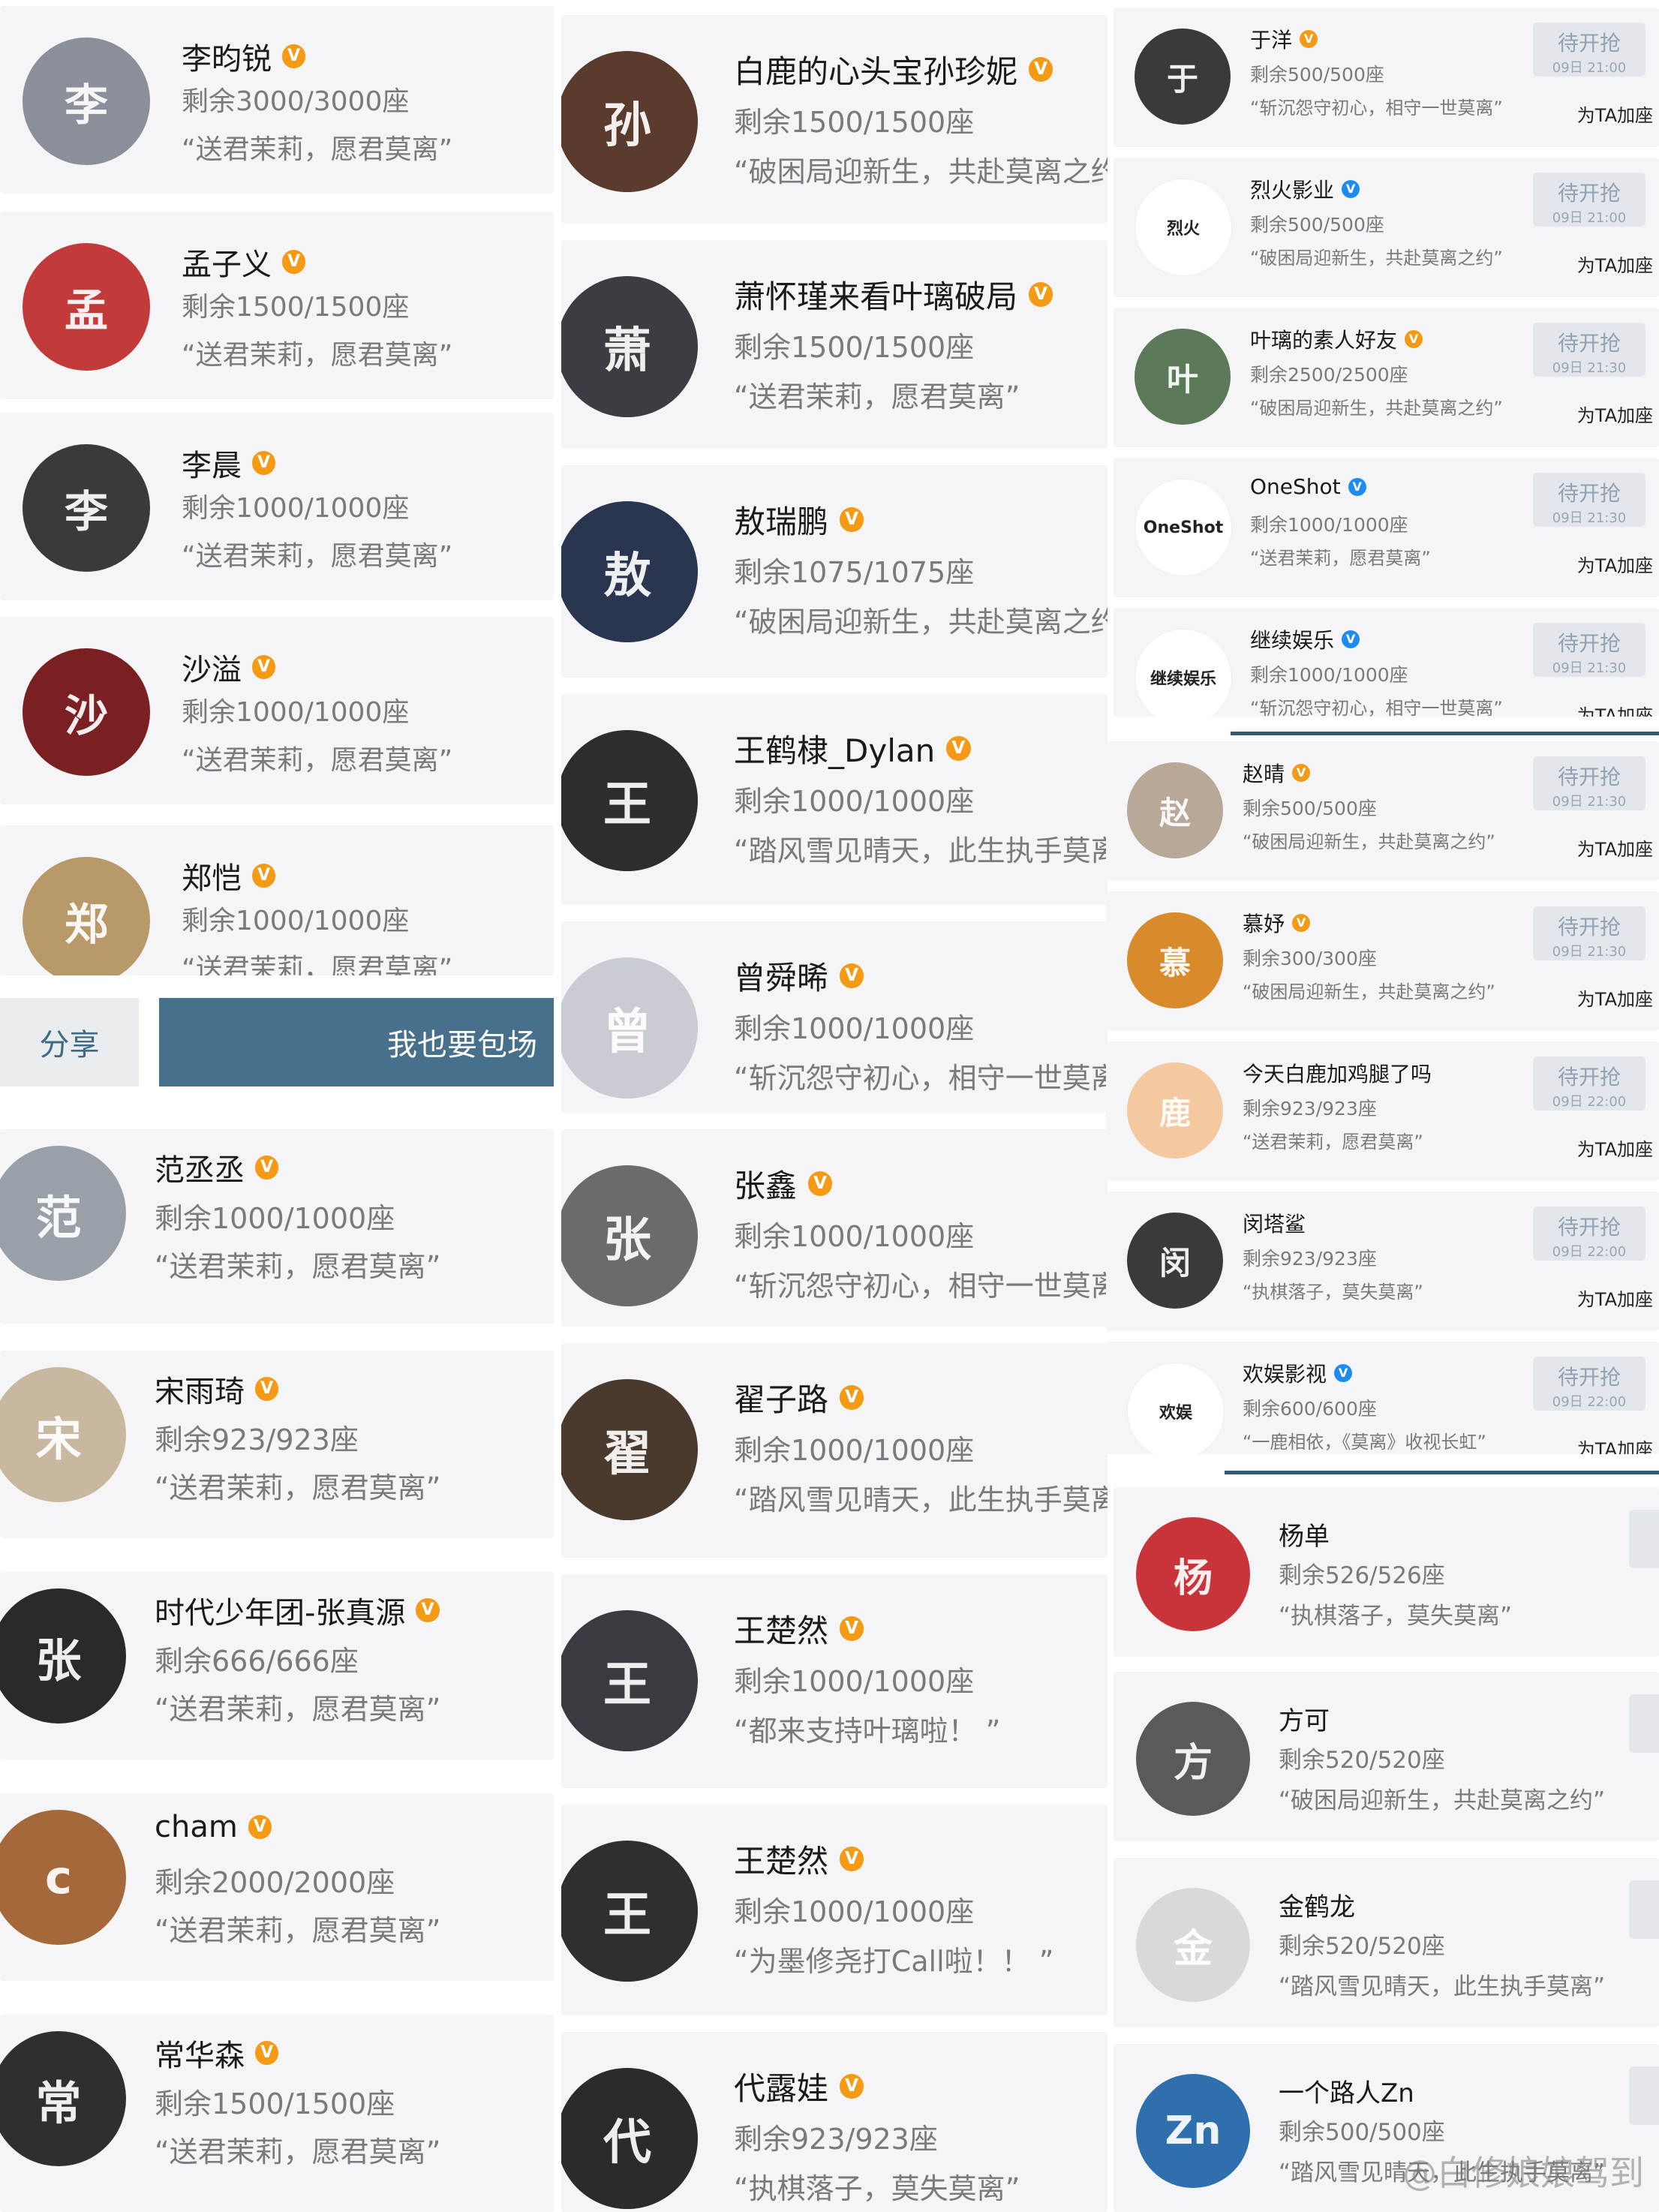 The image size is (1659, 2212). I want to click on host-name-text: 一个路人Zn, so click(1347, 2091).